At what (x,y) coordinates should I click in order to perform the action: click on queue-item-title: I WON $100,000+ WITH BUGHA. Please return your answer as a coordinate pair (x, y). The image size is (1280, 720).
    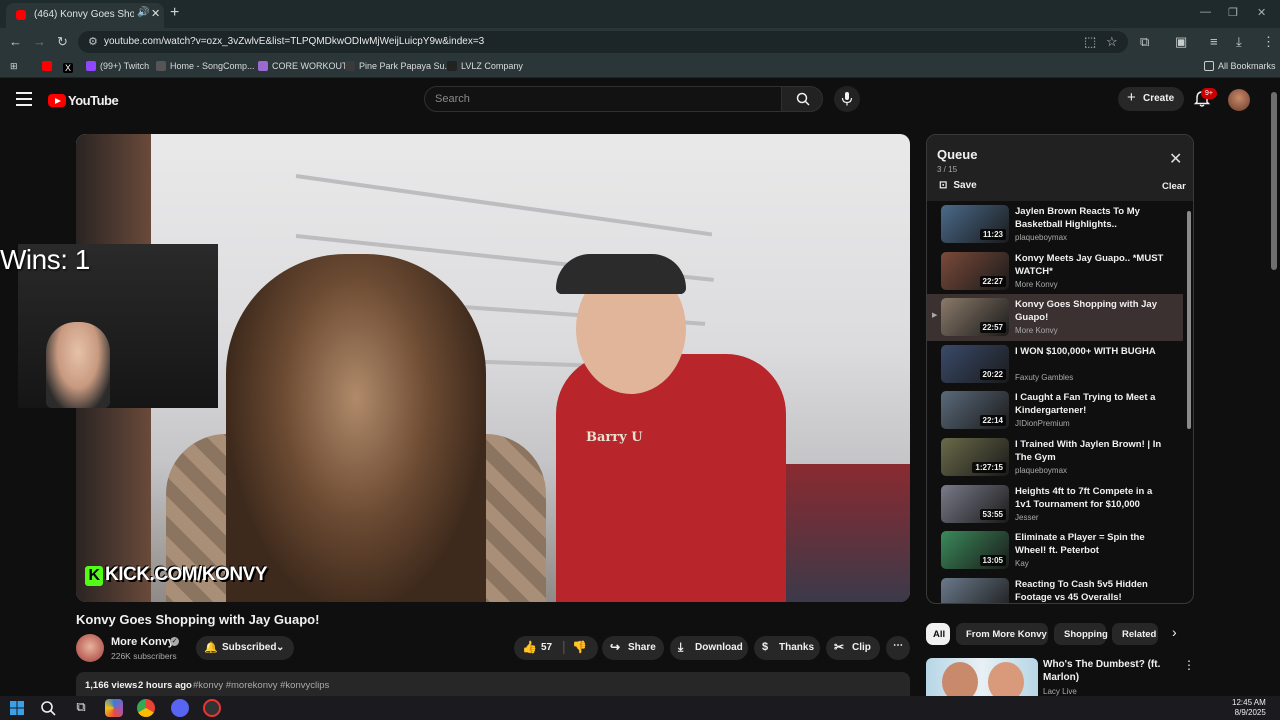
    Looking at the image, I should click on (1090, 351).